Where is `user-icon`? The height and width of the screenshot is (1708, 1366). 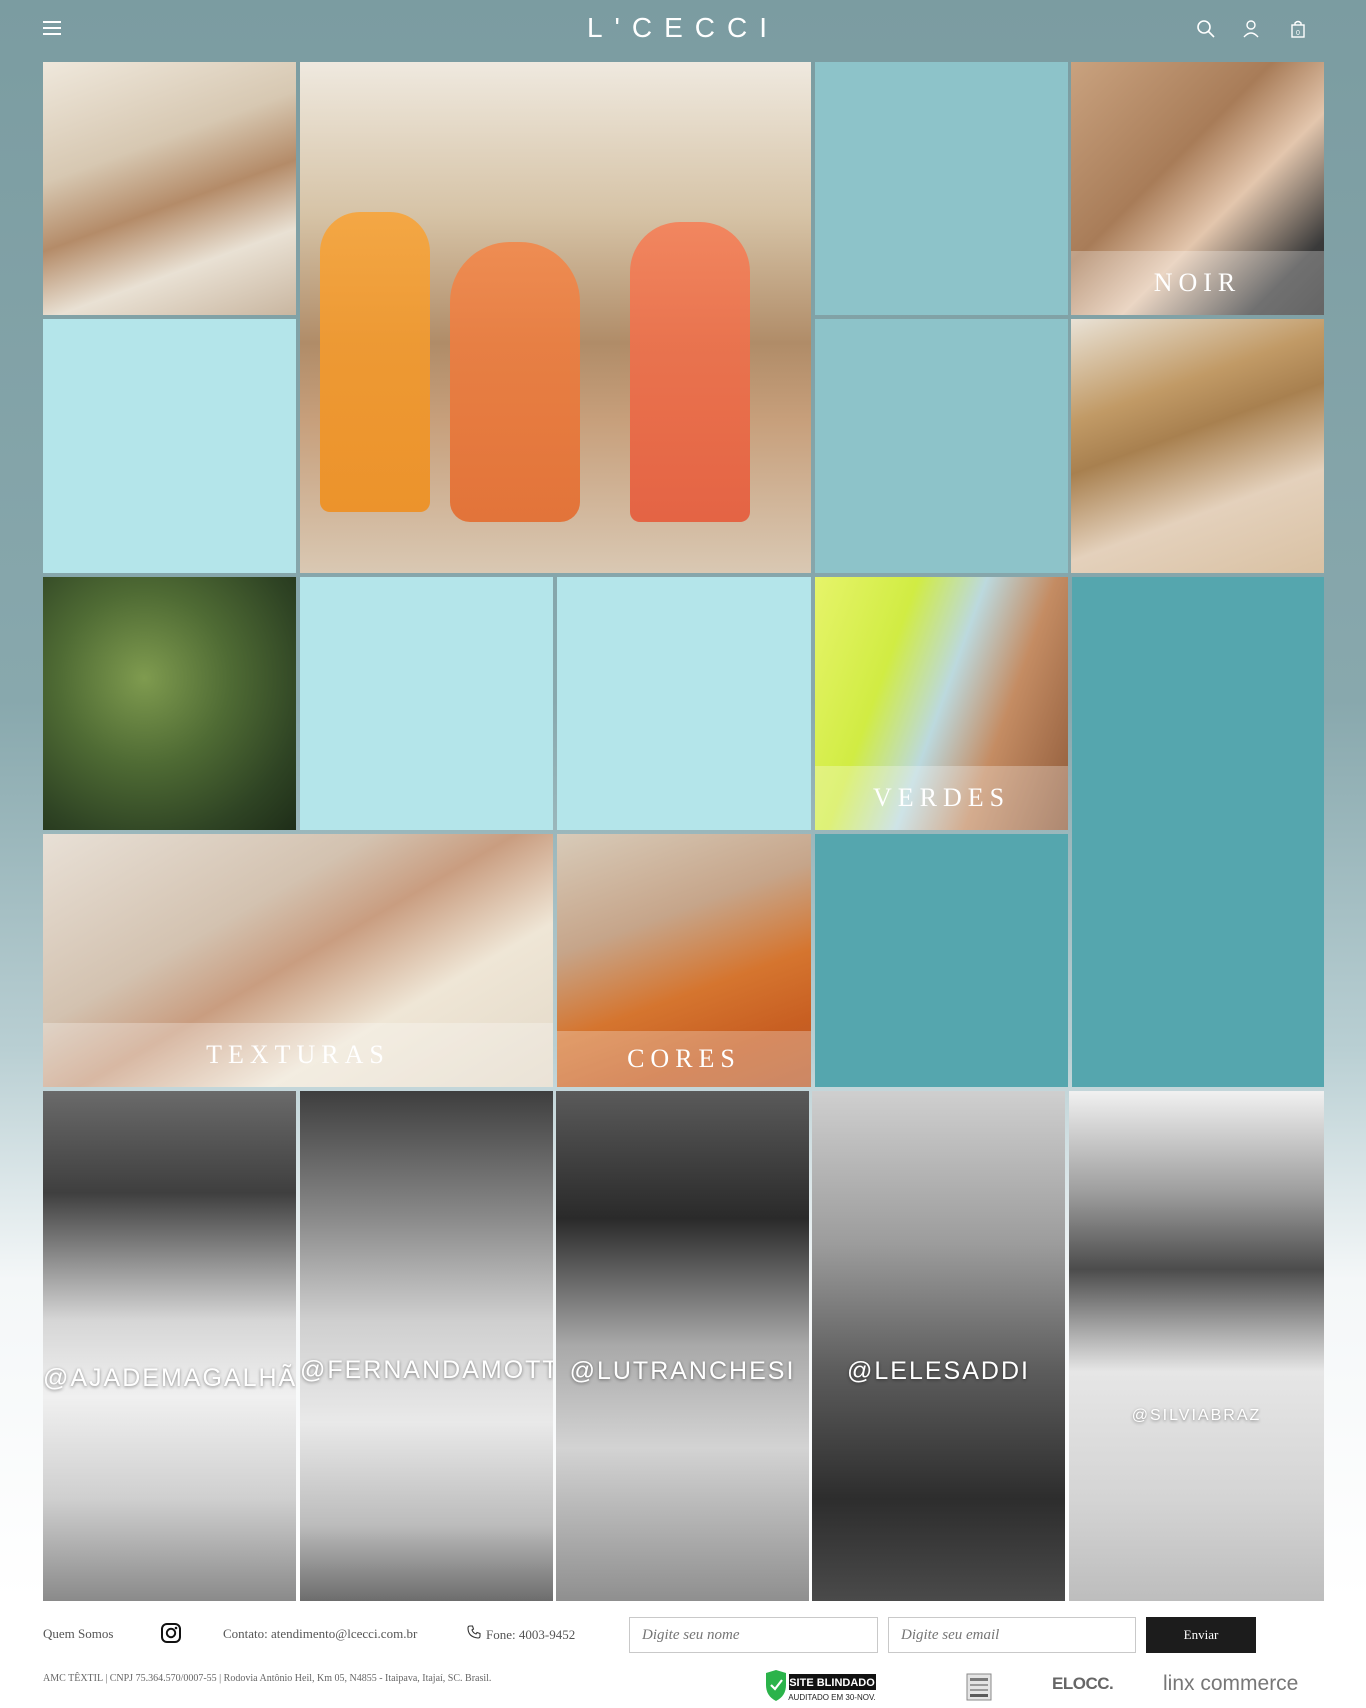
user-icon is located at coordinates (1251, 29).